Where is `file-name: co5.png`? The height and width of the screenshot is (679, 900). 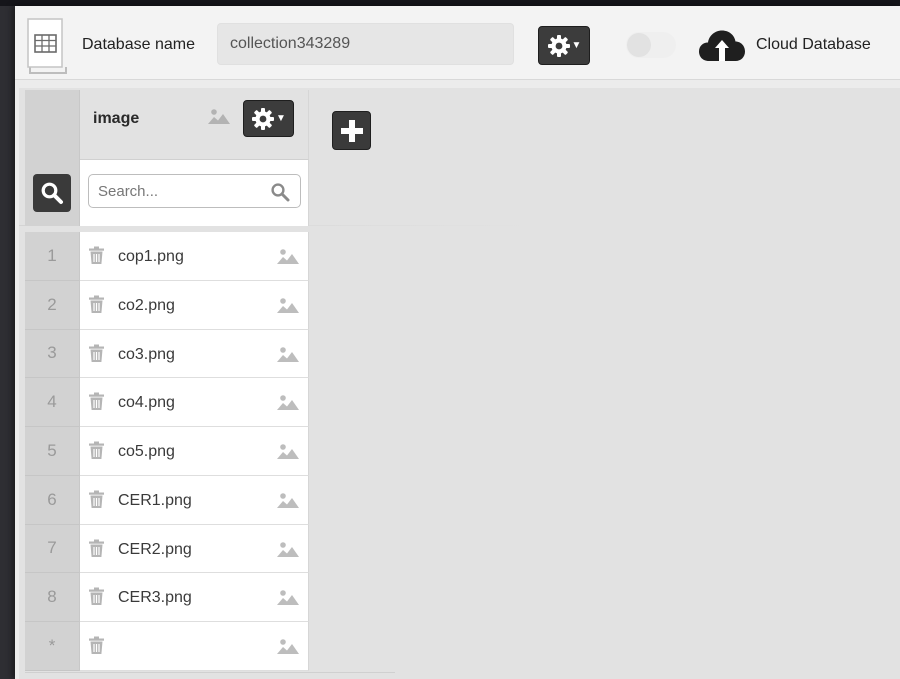
file-name: co5.png is located at coordinates (146, 451).